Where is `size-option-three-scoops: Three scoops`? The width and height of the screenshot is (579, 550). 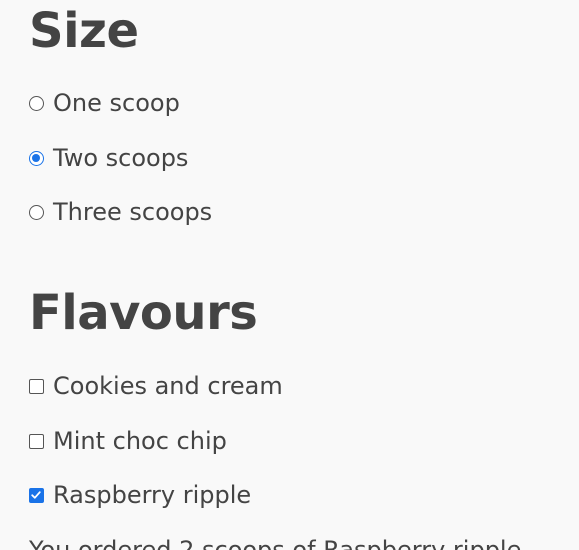
size-option-three-scoops: Three scoops is located at coordinates (120, 212).